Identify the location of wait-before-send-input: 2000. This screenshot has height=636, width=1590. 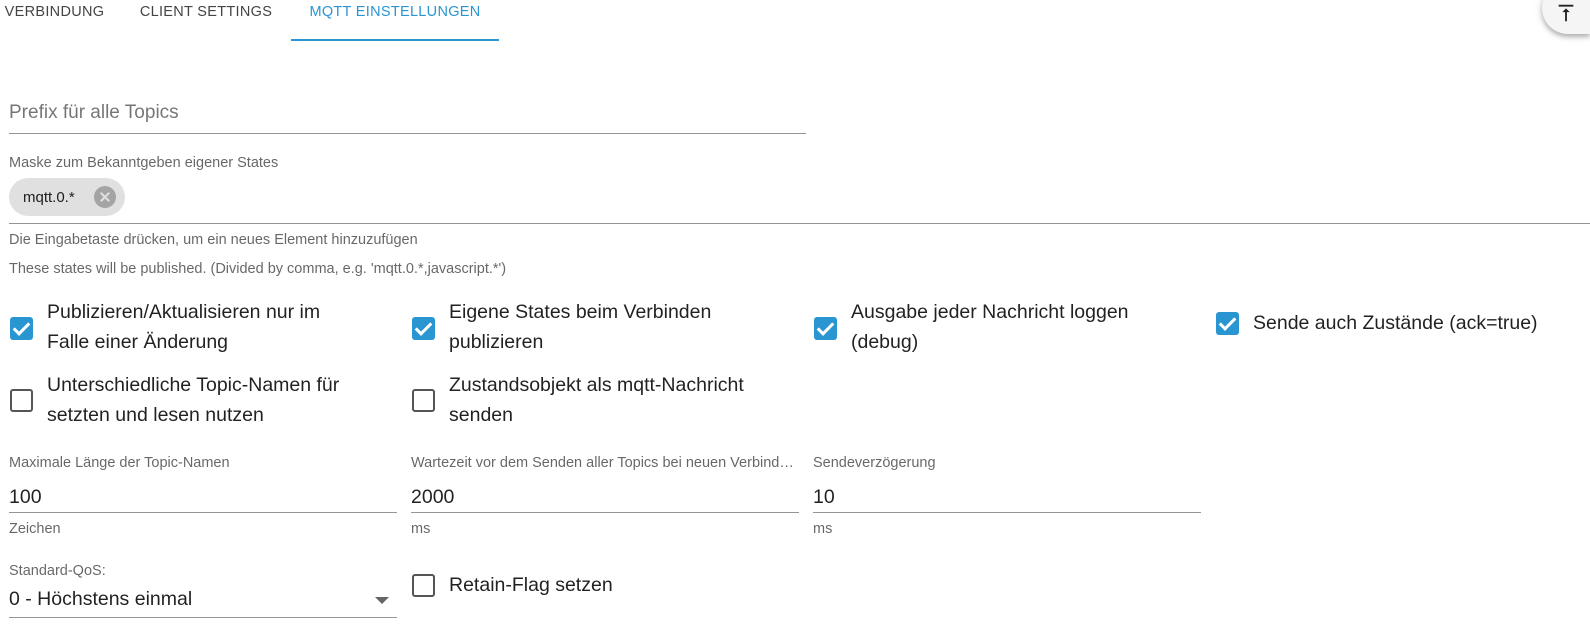
(605, 498).